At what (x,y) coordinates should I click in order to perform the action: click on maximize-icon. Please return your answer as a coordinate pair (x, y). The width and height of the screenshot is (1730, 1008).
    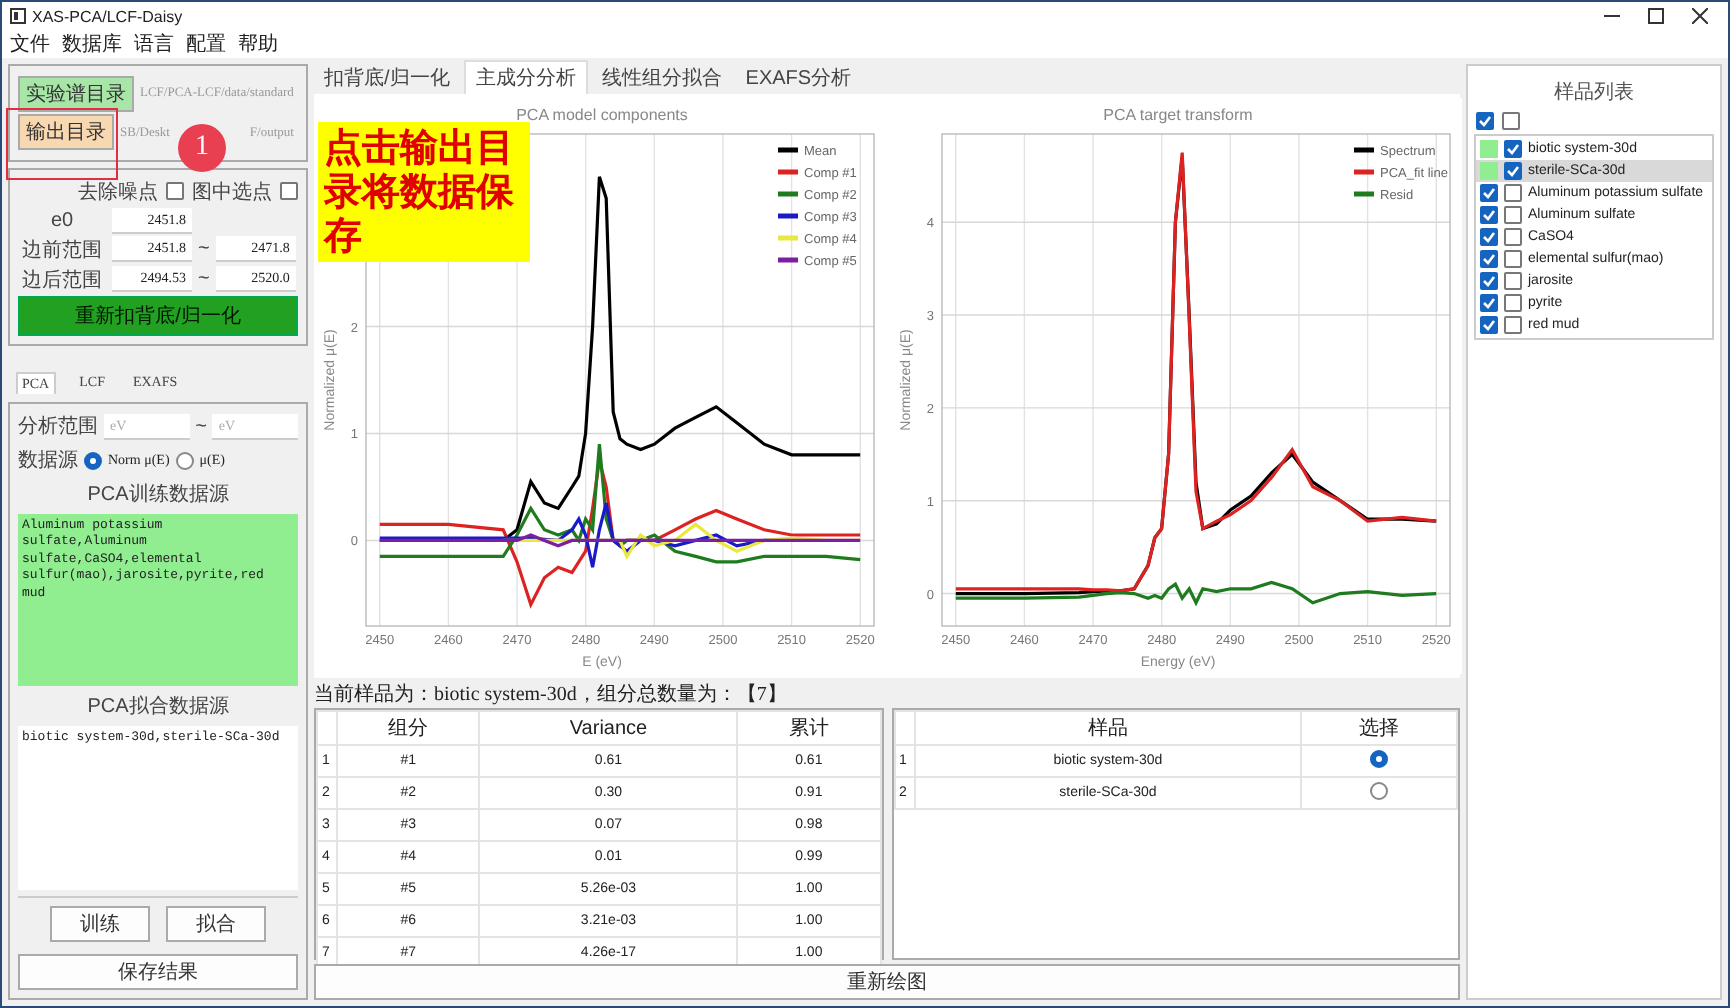
    Looking at the image, I should click on (1656, 16).